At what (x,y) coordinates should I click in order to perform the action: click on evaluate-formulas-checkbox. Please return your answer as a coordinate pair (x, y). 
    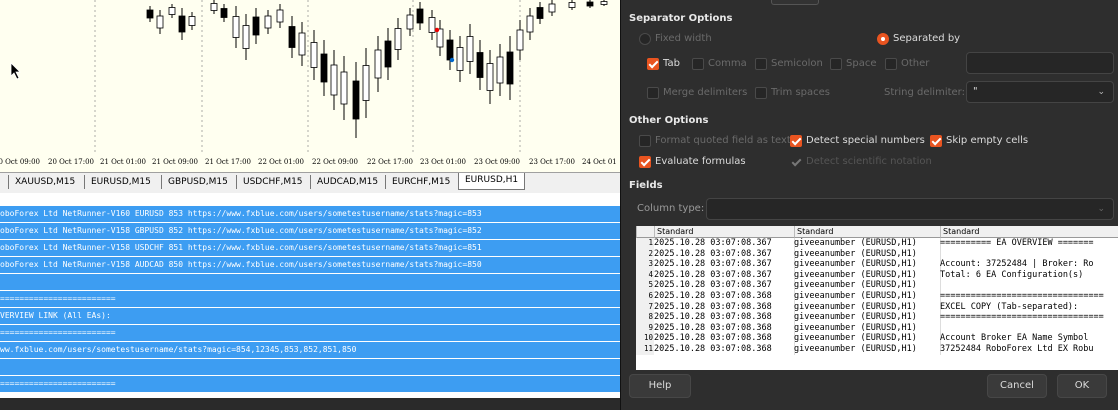
    Looking at the image, I should click on (645, 162).